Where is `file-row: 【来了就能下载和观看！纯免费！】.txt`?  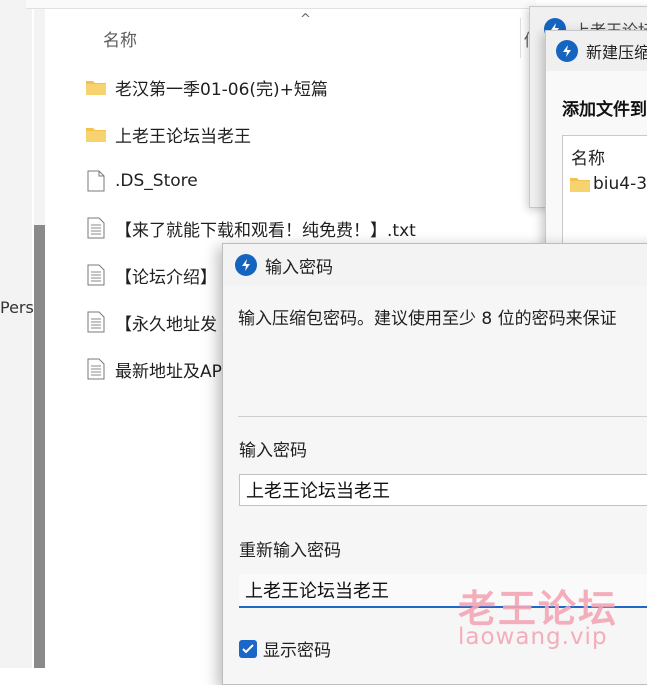 file-row: 【来了就能下载和观看！纯免费！】.txt is located at coordinates (250, 228).